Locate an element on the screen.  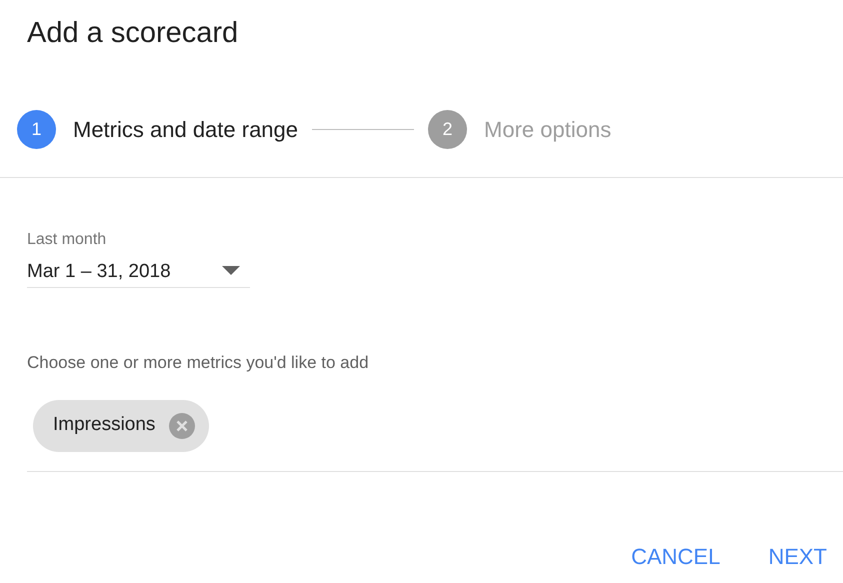
metrics-prompt: Choose one or more metrics you'd like to add is located at coordinates (198, 363).